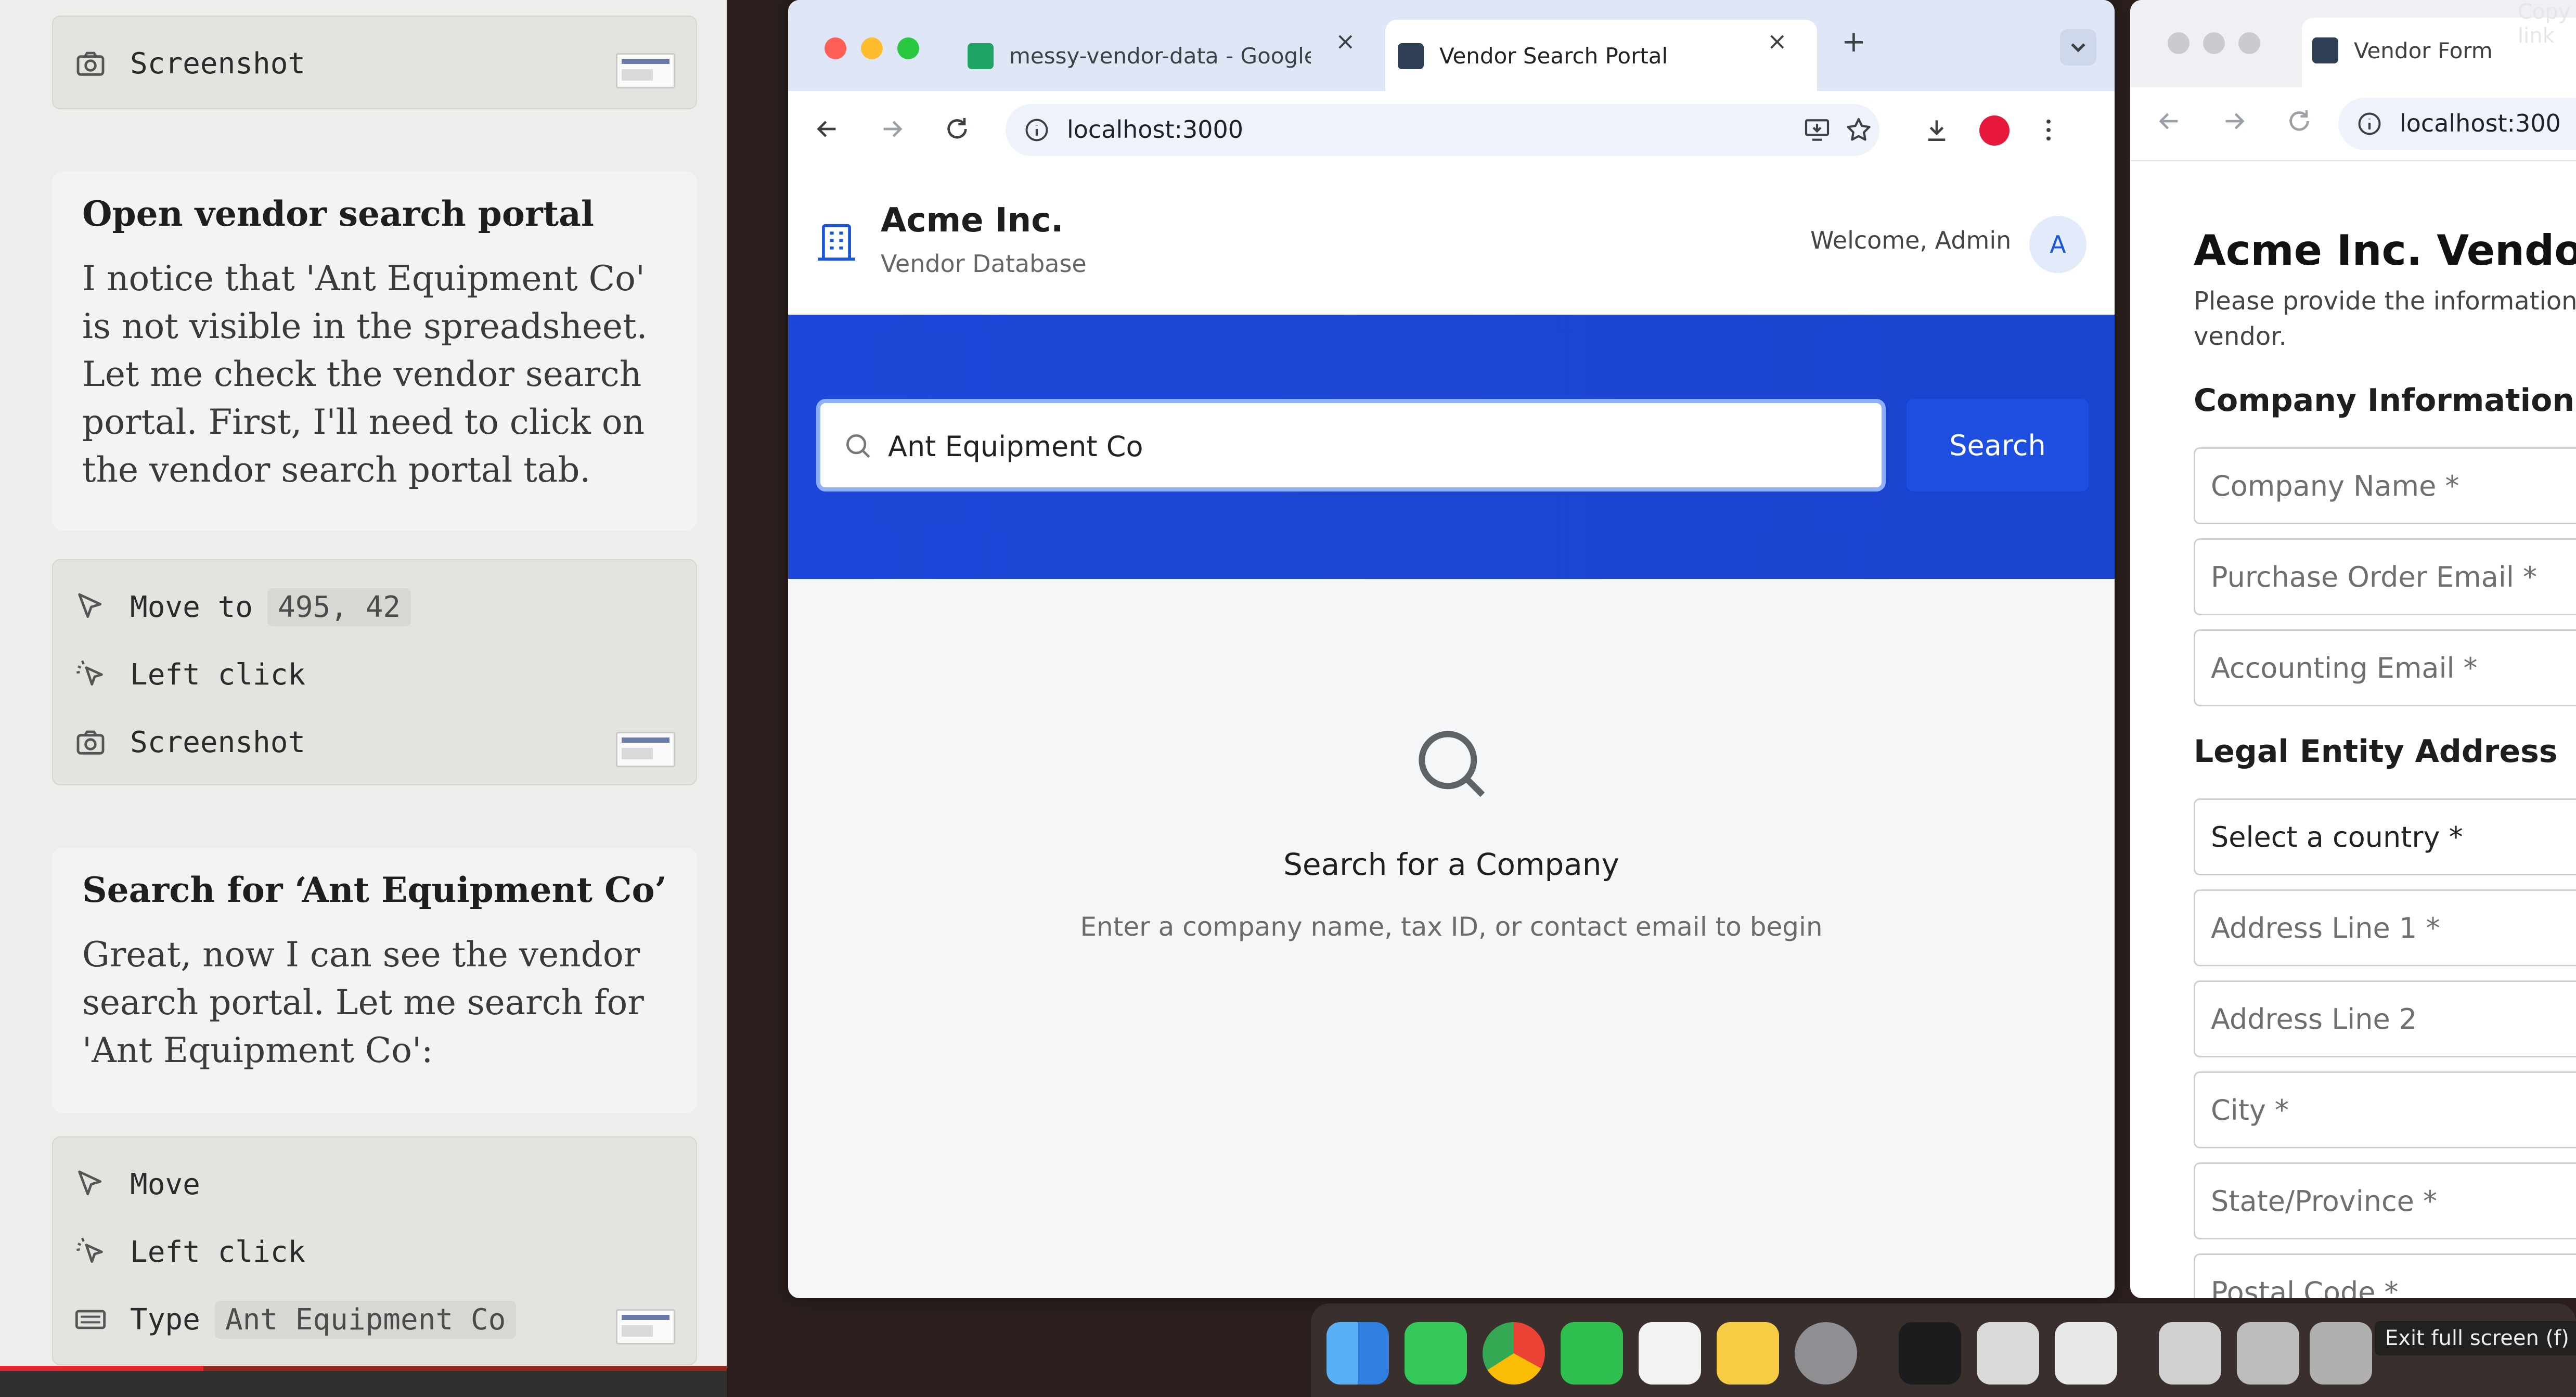 The width and height of the screenshot is (2576, 1397). What do you see at coordinates (90, 1319) in the screenshot?
I see `keyboard-icon` at bounding box center [90, 1319].